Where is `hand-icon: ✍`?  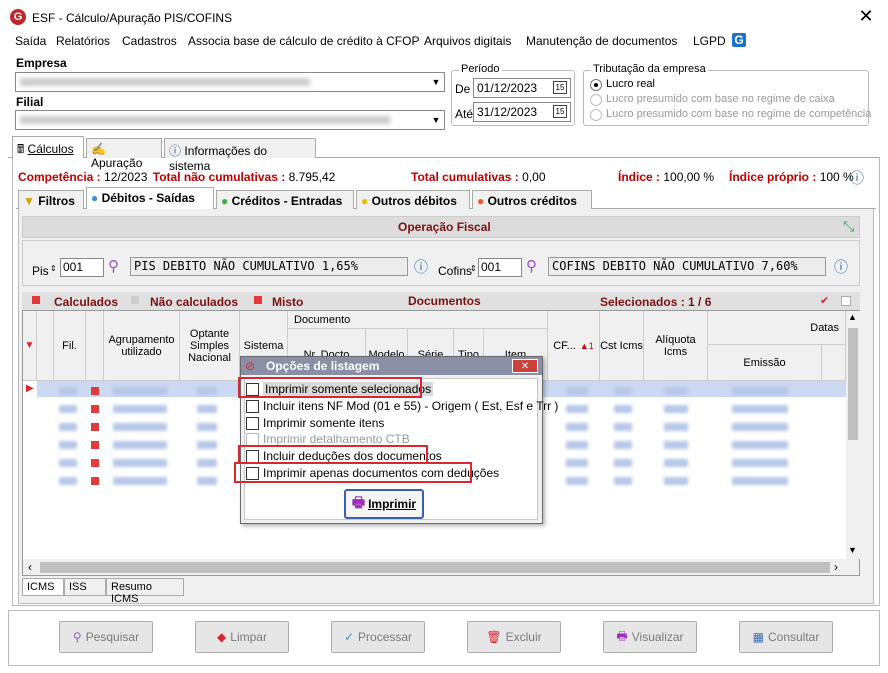
hand-icon: ✍ is located at coordinates (98, 149).